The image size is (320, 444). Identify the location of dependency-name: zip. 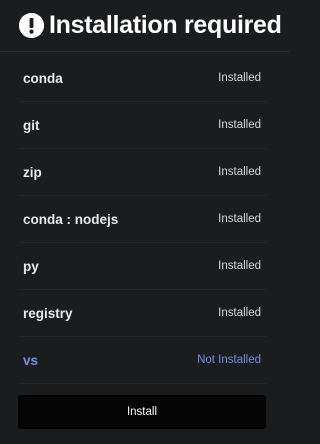
(32, 172).